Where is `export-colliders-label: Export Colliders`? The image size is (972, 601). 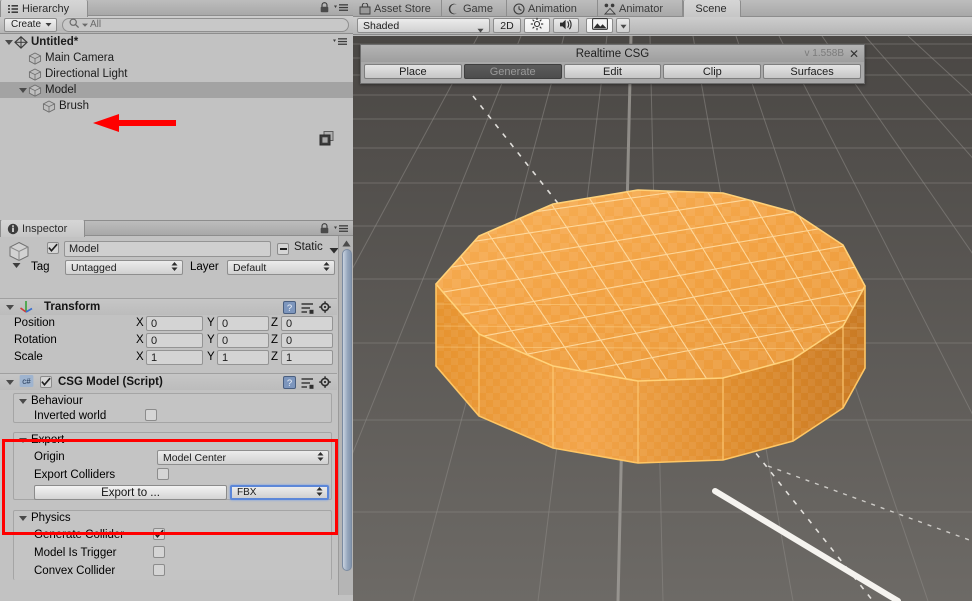
export-colliders-label: Export Colliders is located at coordinates (75, 475).